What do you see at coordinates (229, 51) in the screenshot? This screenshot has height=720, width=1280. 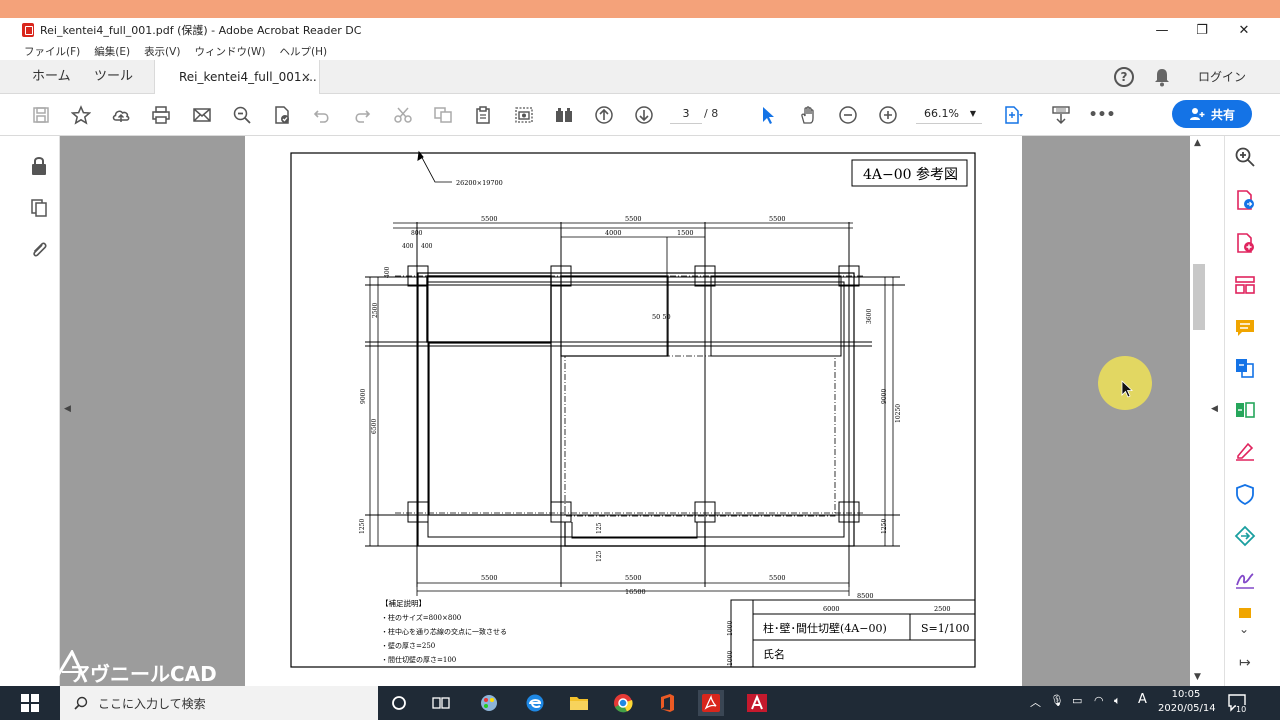 I see `menu-window: ウィンドウ(W)` at bounding box center [229, 51].